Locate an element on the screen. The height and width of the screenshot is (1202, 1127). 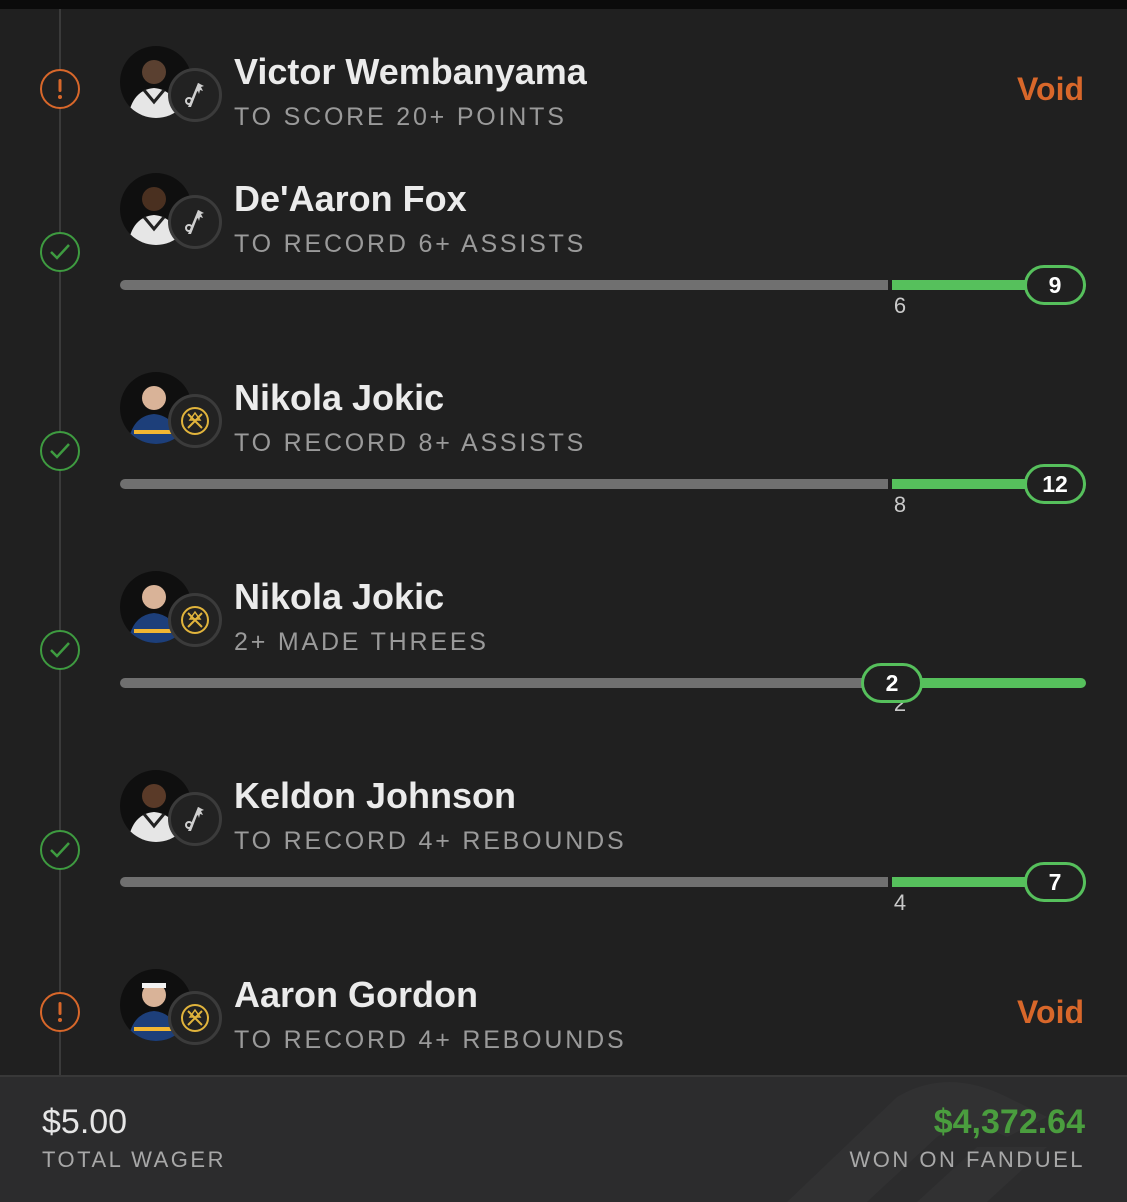
actual-value-pill: 7 is located at coordinates (1055, 882).